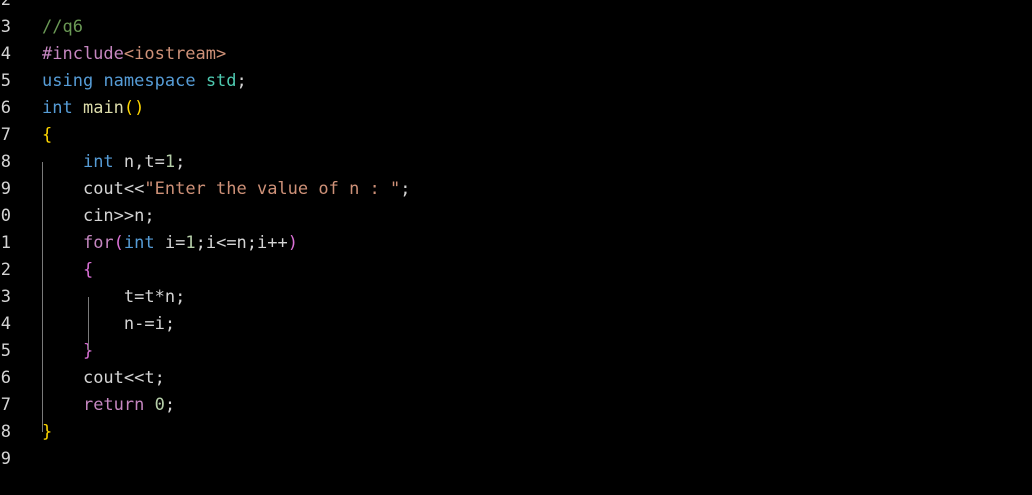  What do you see at coordinates (103, 108) in the screenshot?
I see `code-token: main` at bounding box center [103, 108].